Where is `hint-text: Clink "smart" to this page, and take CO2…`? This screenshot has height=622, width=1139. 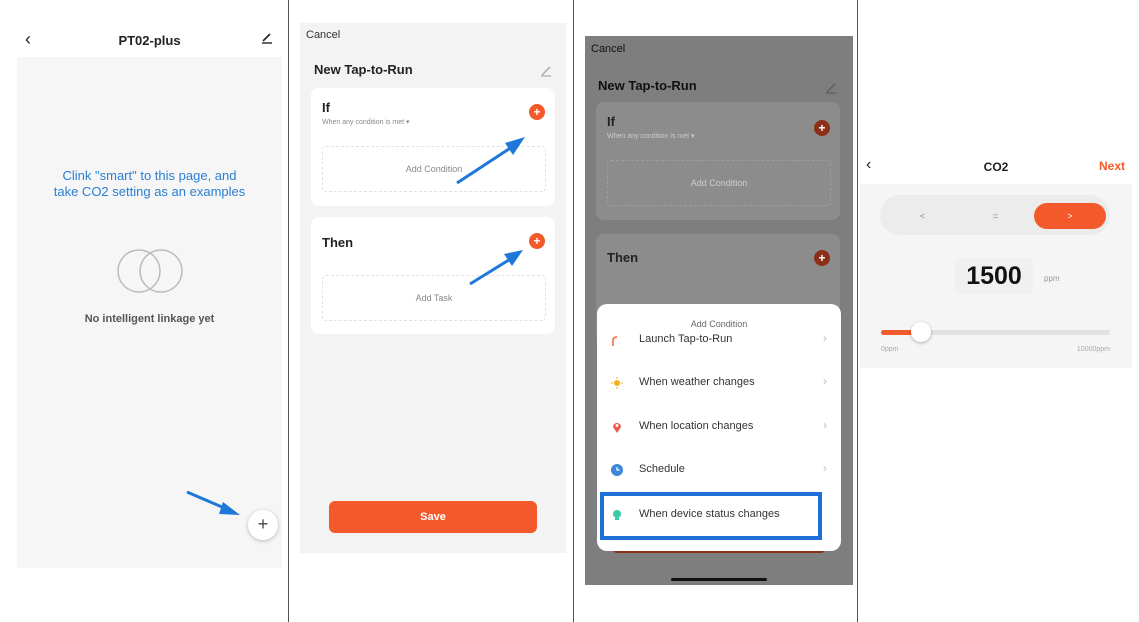 hint-text: Clink "smart" to this page, and take CO2… is located at coordinates (149, 184).